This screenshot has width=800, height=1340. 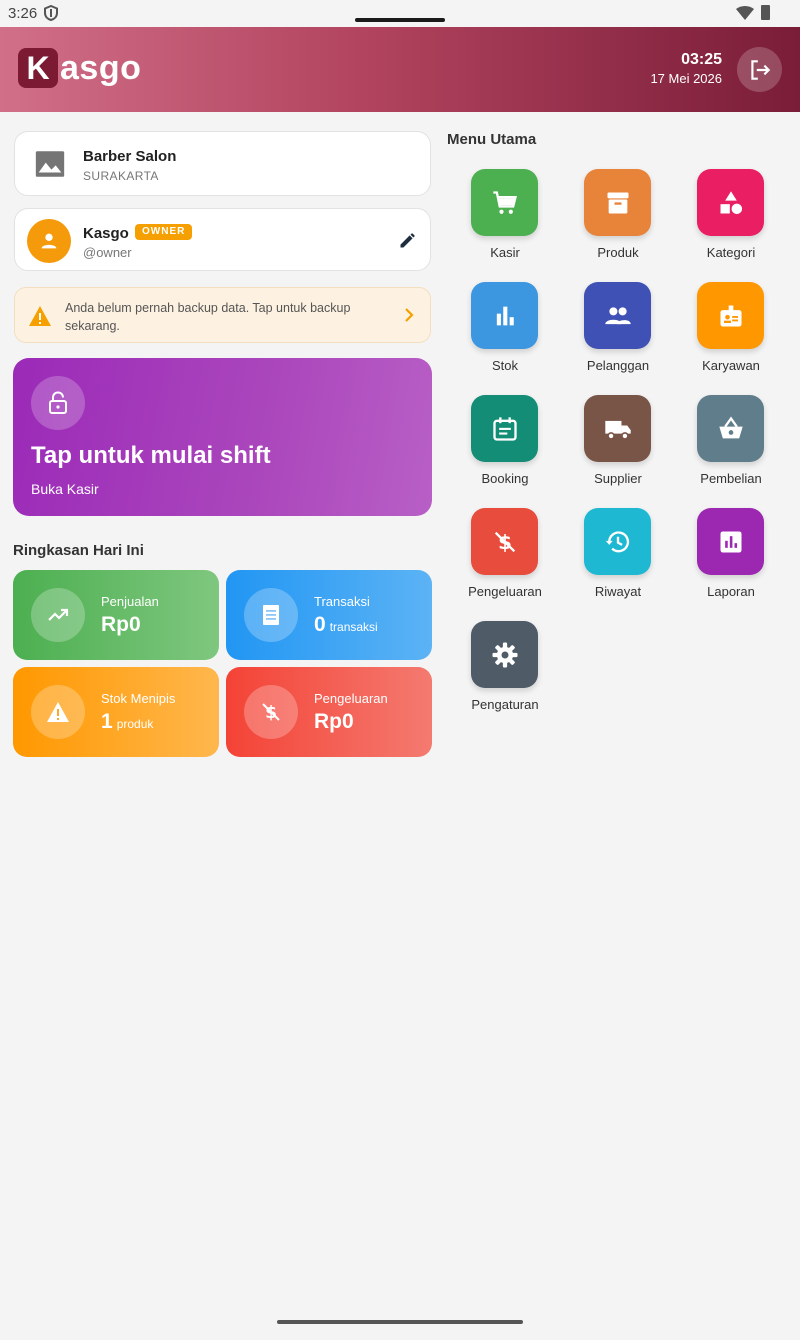 I want to click on category-icon, so click(x=730, y=202).